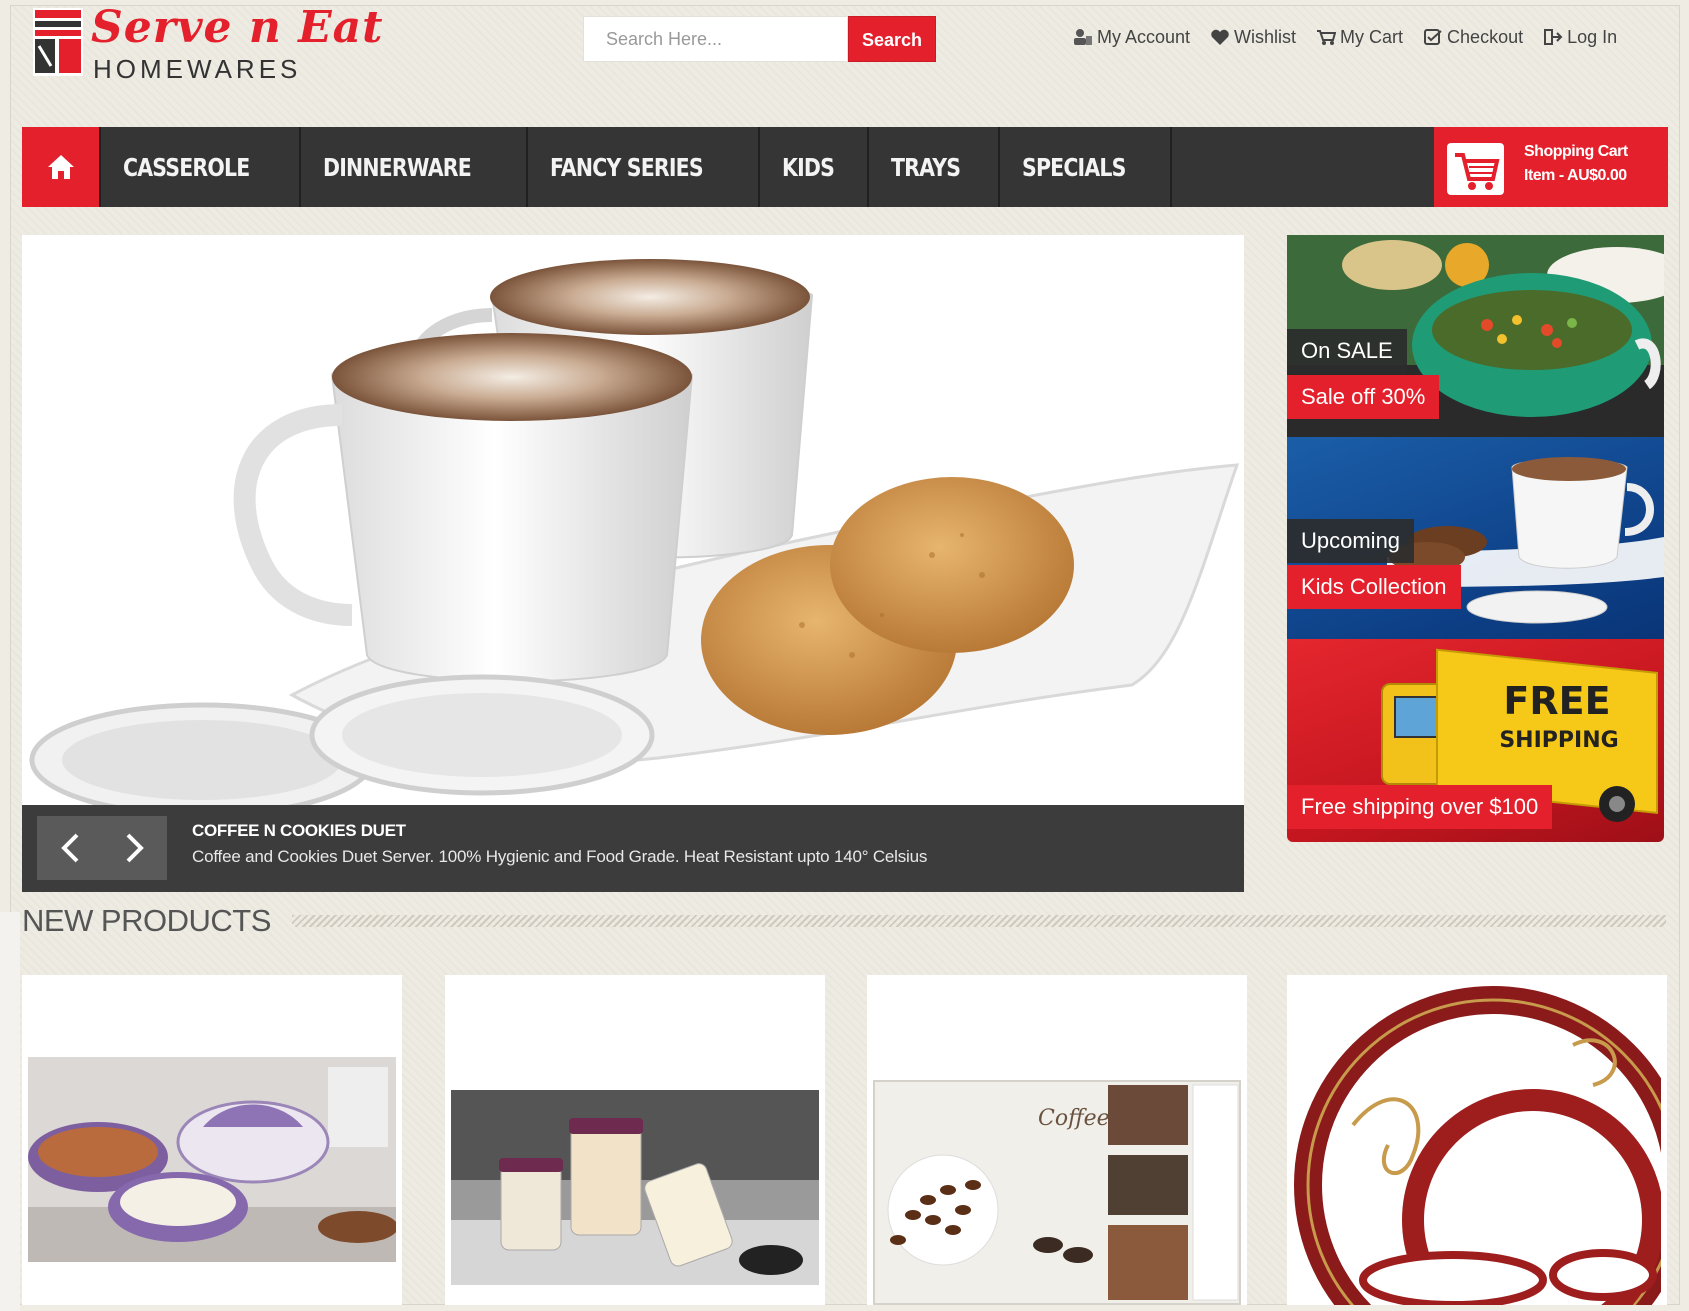  Describe the element at coordinates (1363, 397) in the screenshot. I see `sale-label: Sale off 30%` at that location.